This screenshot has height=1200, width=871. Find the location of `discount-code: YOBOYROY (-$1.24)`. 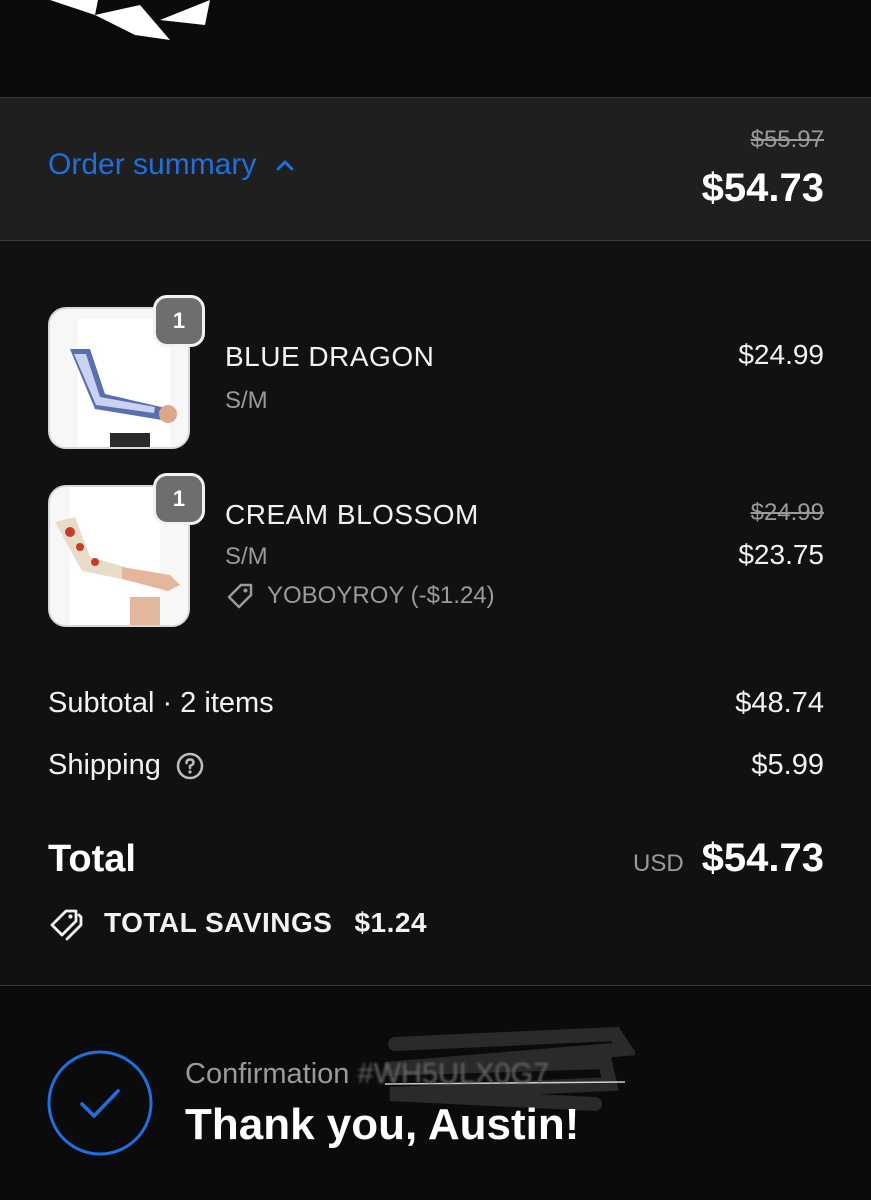

discount-code: YOBOYROY (-$1.24) is located at coordinates (360, 596).